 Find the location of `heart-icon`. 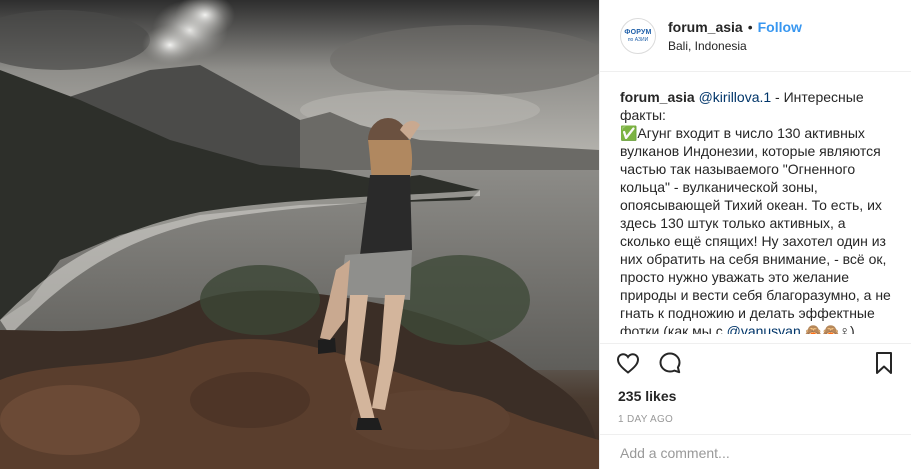

heart-icon is located at coordinates (628, 363).